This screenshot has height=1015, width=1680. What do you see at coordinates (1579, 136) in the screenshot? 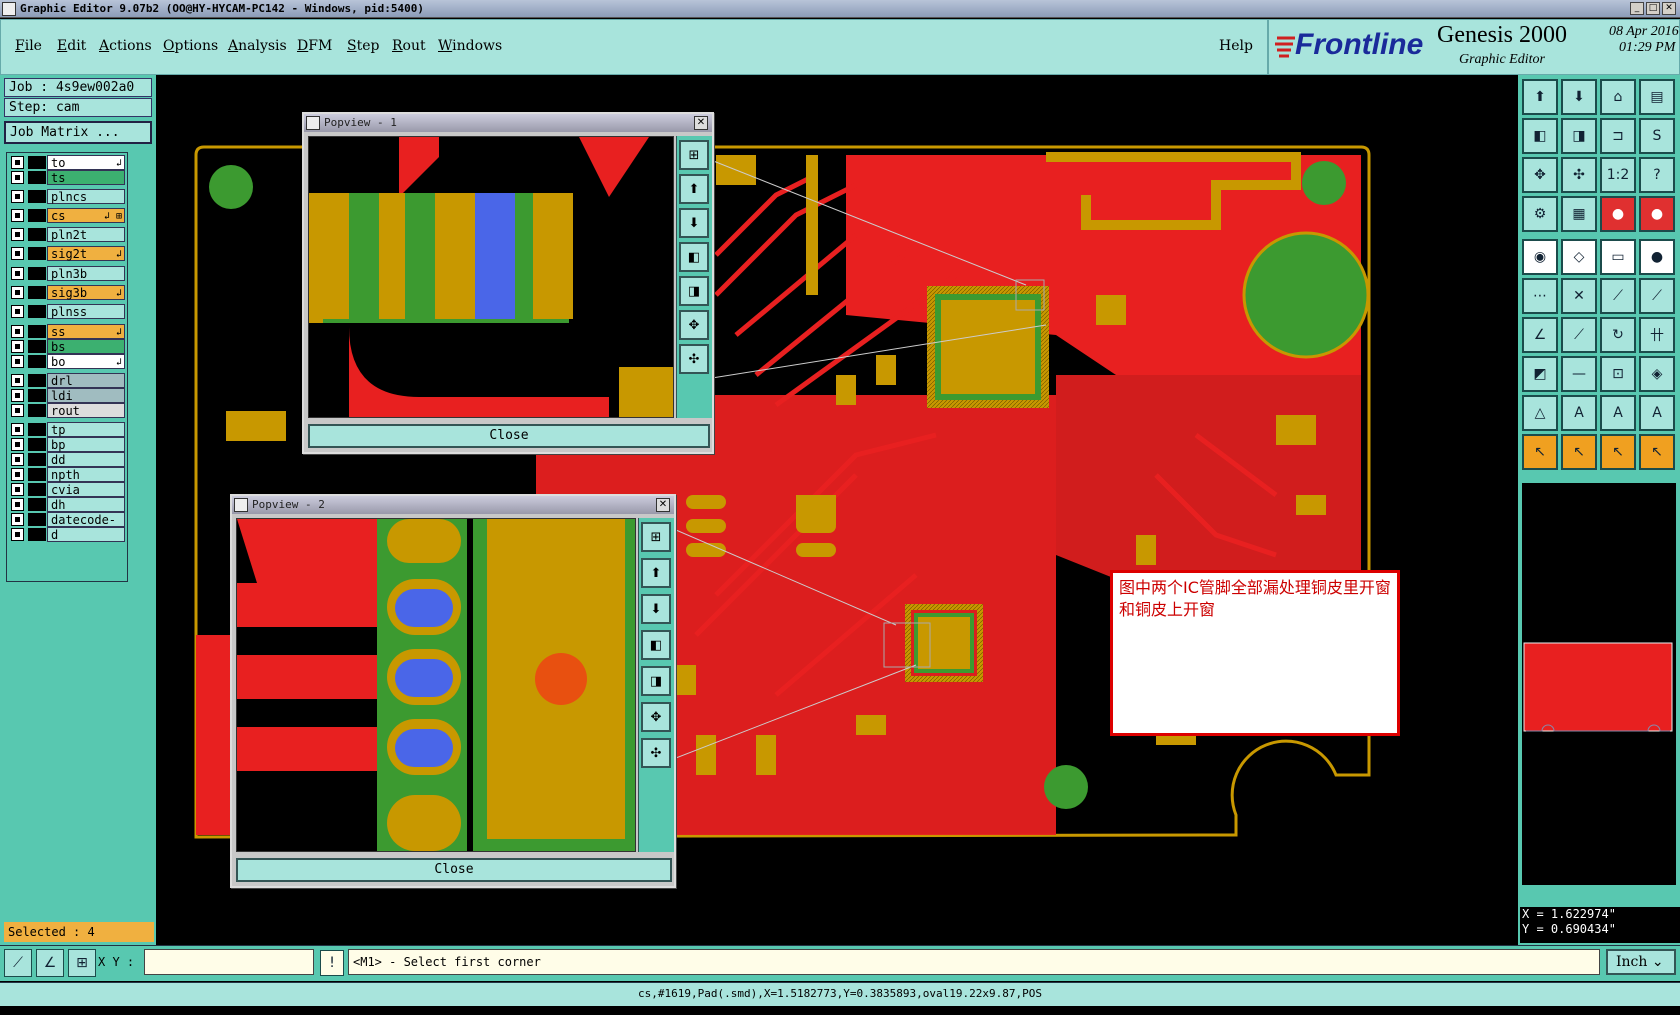
I see `tool-button-icon: ◨` at bounding box center [1579, 136].